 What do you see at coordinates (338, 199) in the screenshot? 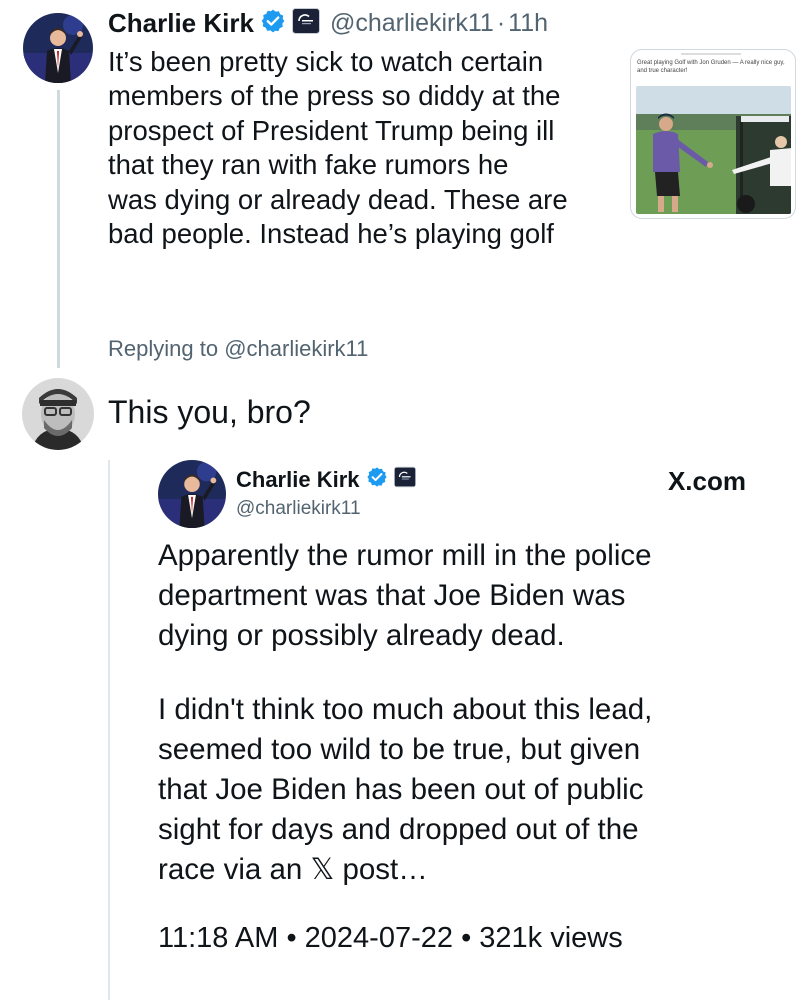
I see `main-tweet-line: was dying or already dead. These are` at bounding box center [338, 199].